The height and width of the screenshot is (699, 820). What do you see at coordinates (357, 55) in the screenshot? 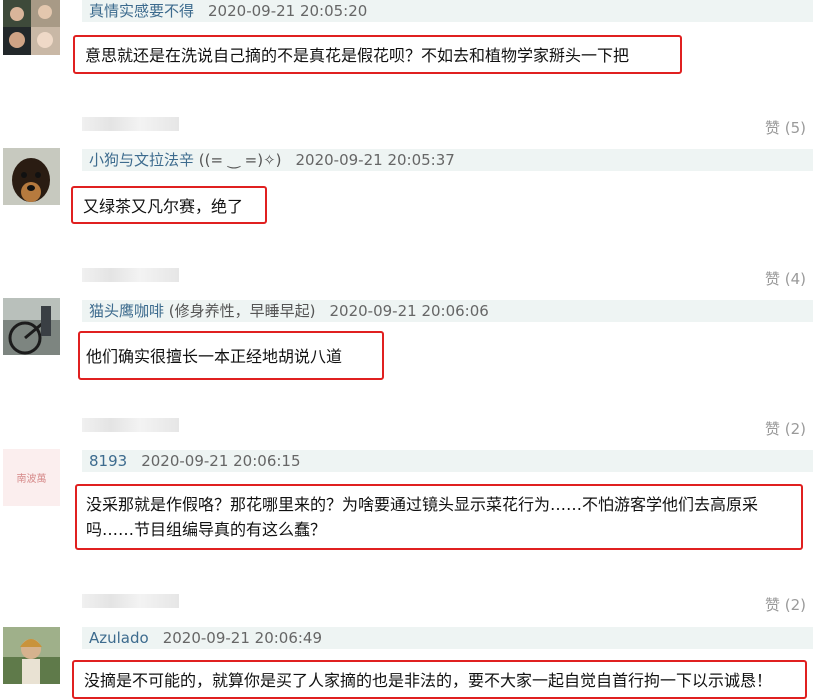
I see `comment-text: 意思就还是在洗说自己摘的不是真花是假花呗？不如去和植物学家掰头一下把` at bounding box center [357, 55].